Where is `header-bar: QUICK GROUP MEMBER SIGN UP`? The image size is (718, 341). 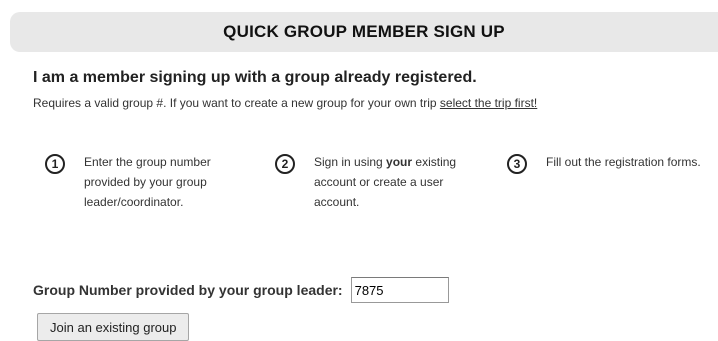 header-bar: QUICK GROUP MEMBER SIGN UP is located at coordinates (364, 32).